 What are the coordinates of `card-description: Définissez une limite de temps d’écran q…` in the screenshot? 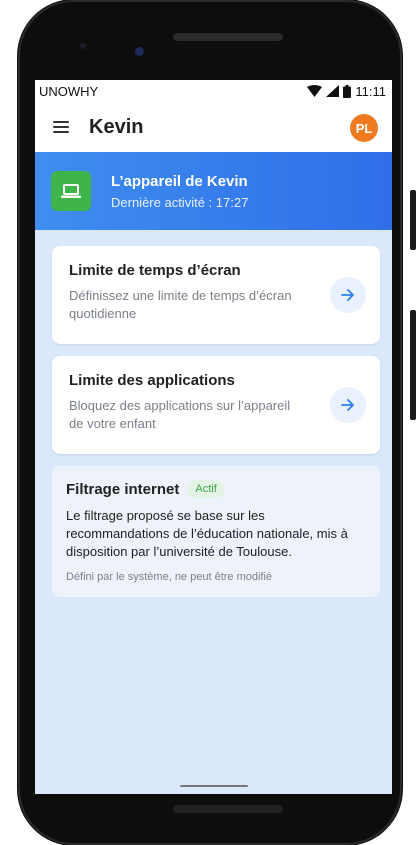 It's located at (180, 304).